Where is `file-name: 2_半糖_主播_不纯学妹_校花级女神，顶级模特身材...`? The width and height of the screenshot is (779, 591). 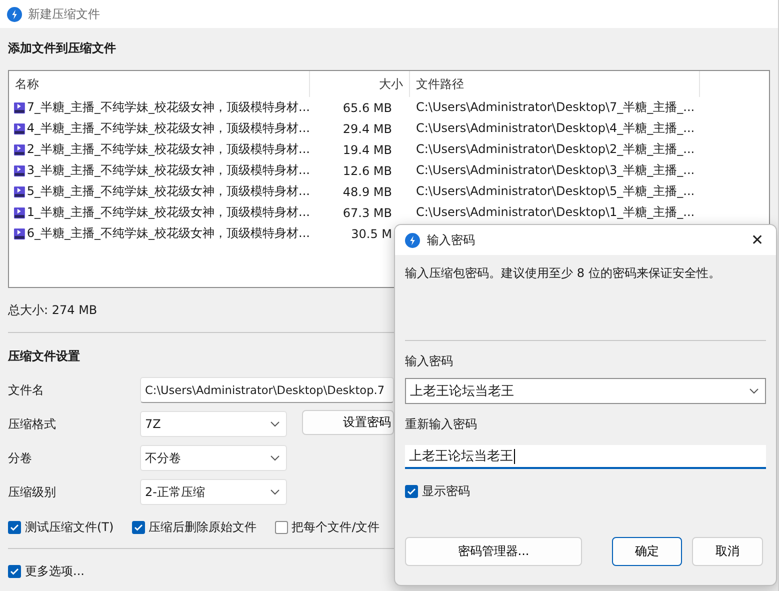
file-name: 2_半糖_主播_不纯学妹_校花级女神，顶级模特身材... is located at coordinates (168, 149).